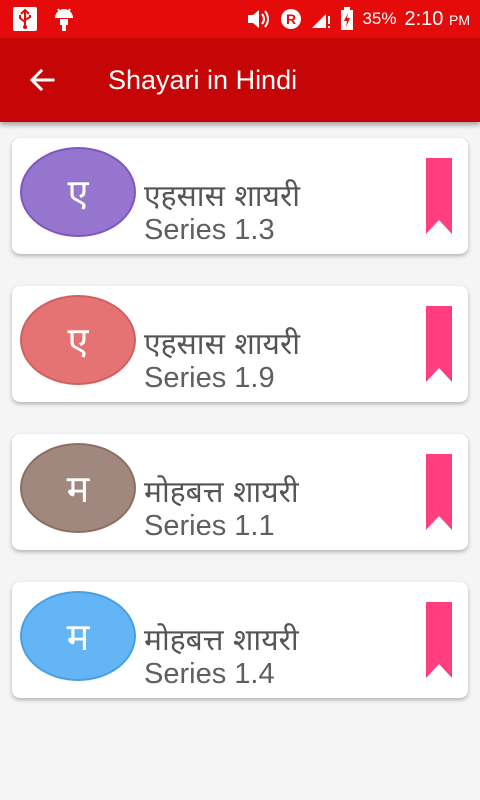 The width and height of the screenshot is (480, 800). I want to click on clock-ampm: PM, so click(459, 19).